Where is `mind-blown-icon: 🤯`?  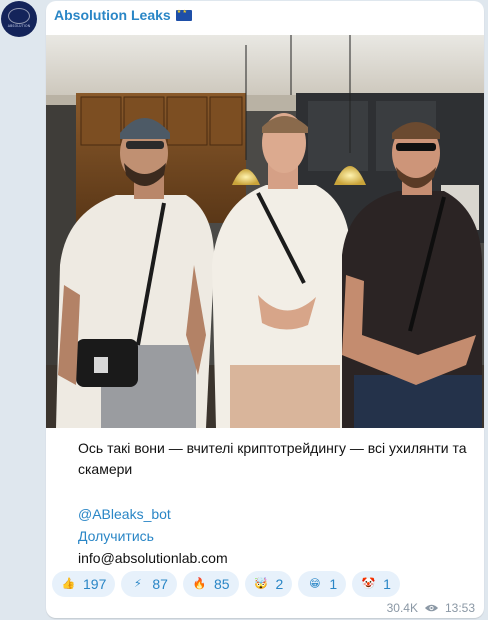 mind-blown-icon: 🤯 is located at coordinates (261, 583).